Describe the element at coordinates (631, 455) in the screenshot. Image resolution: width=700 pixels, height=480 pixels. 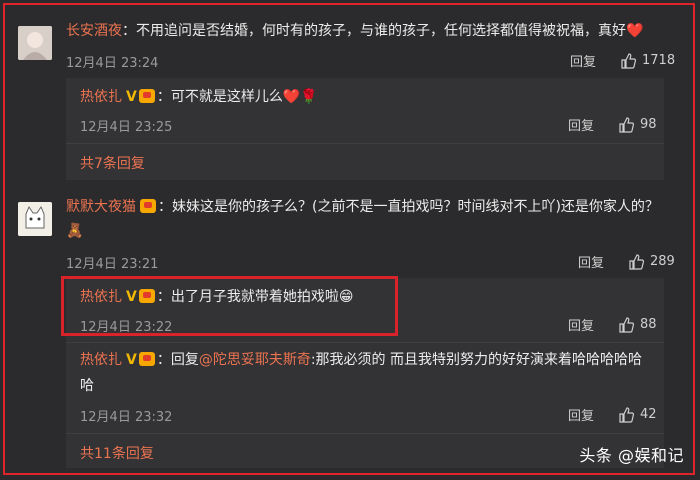
I see `watermark: 头条 @娱和记` at that location.